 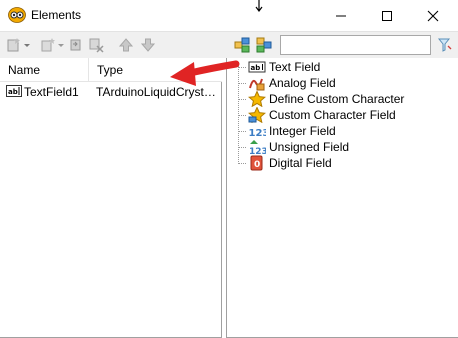 I want to click on close-button, so click(x=433, y=15).